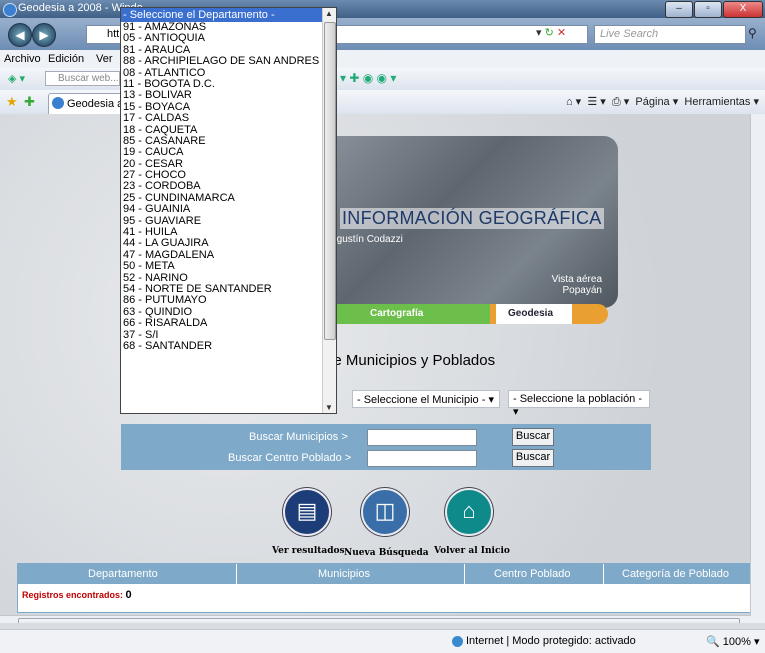 The width and height of the screenshot is (765, 653). I want to click on dropdown-option: 81 - ARAUCA, so click(221, 50).